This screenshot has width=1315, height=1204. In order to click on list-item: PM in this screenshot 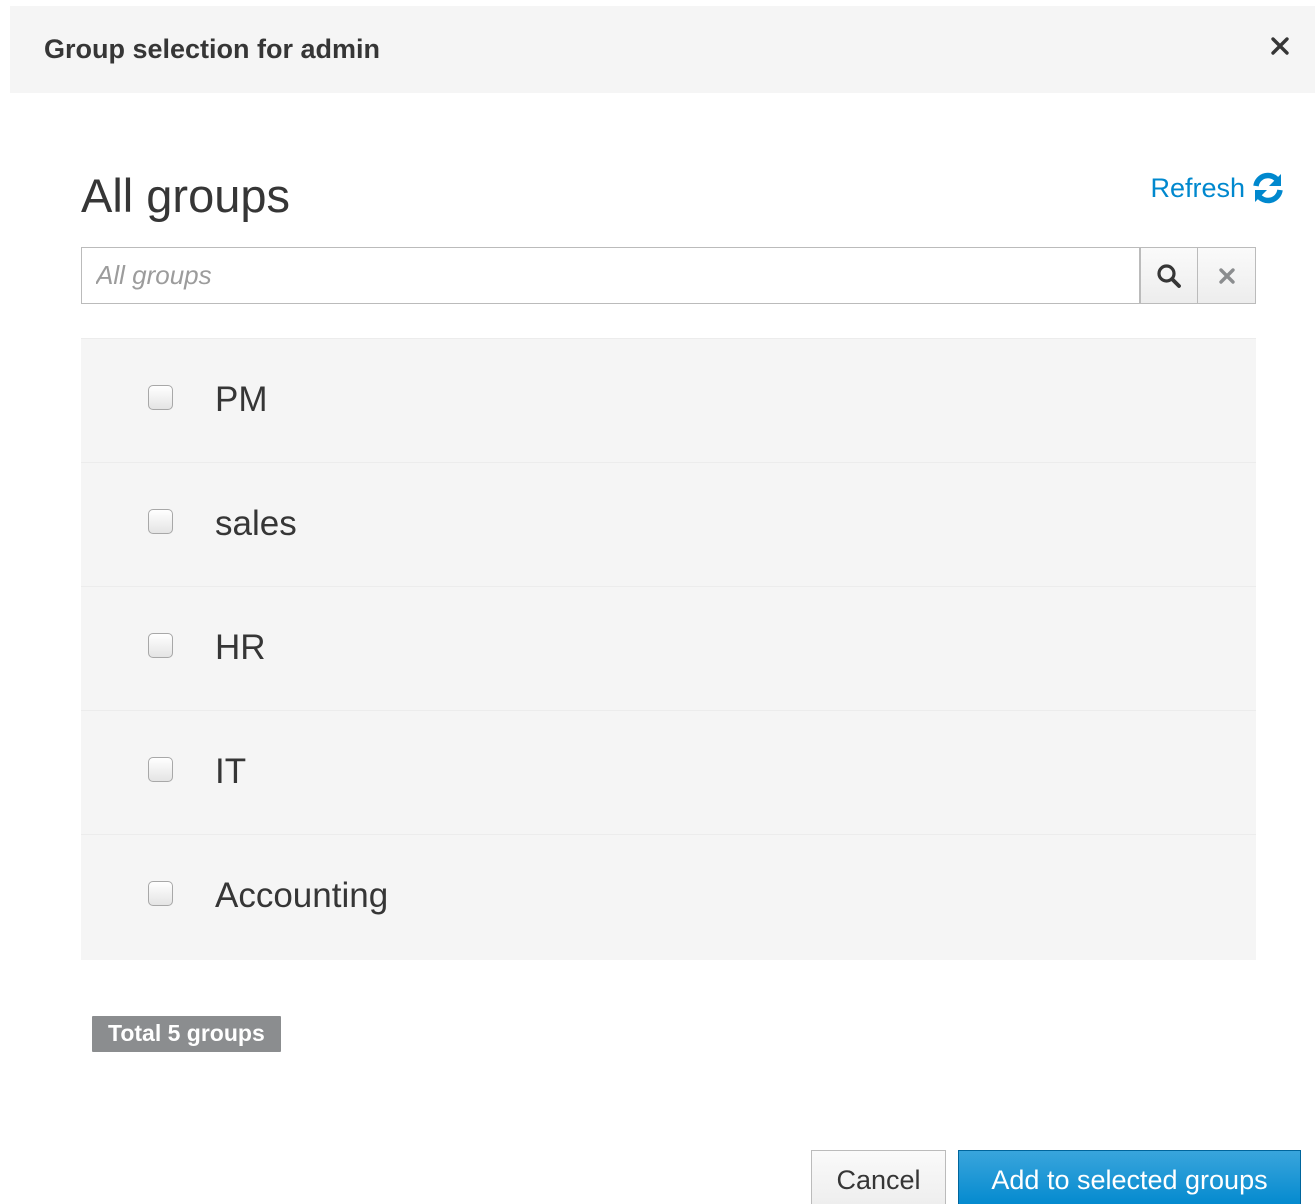, I will do `click(668, 401)`.